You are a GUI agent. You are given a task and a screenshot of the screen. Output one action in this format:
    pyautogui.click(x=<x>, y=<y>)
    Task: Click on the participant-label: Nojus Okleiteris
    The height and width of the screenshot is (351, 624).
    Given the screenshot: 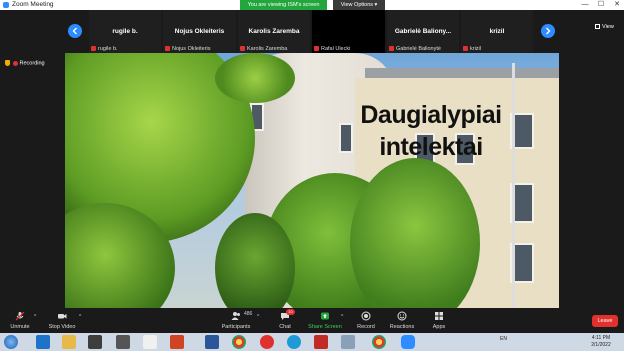 What is the action you would take?
    pyautogui.click(x=188, y=49)
    